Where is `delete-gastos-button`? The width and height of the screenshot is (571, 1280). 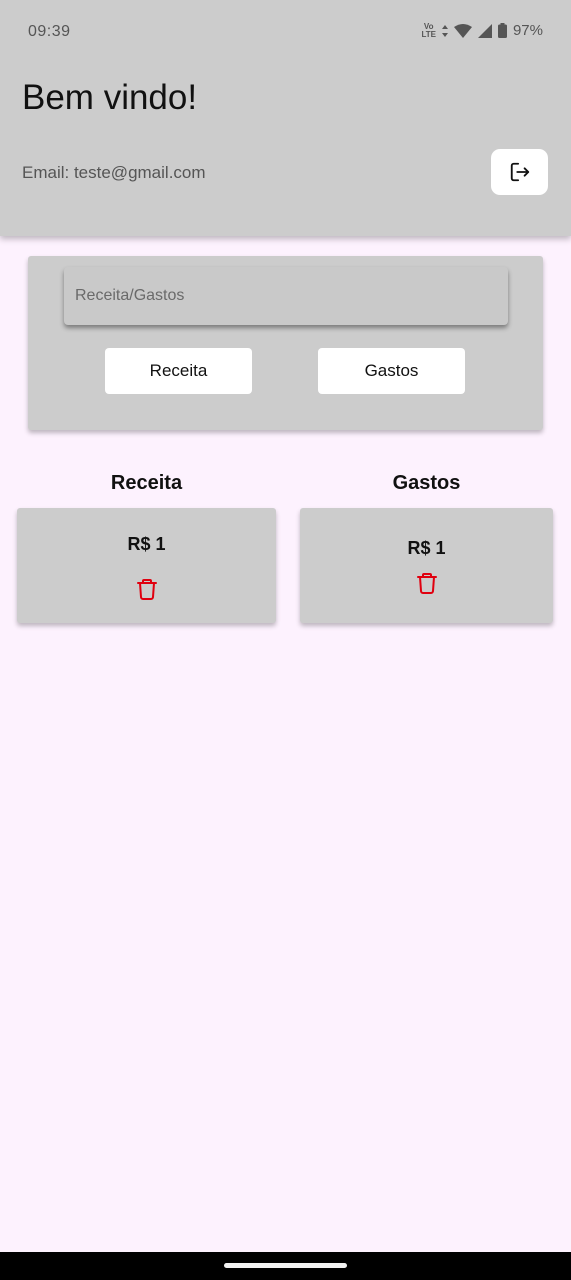
delete-gastos-button is located at coordinates (427, 583).